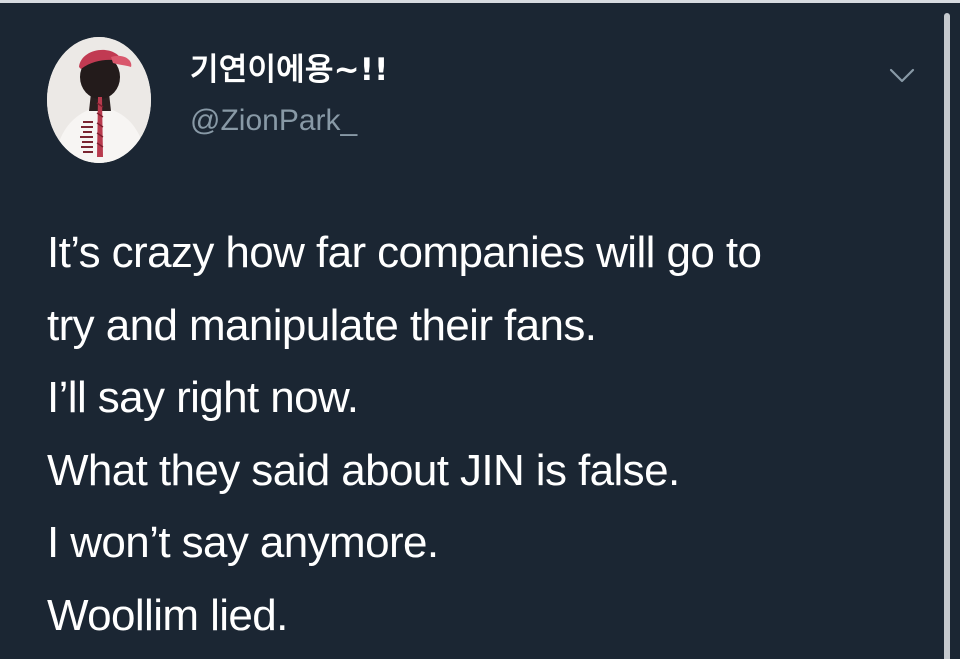 The image size is (960, 659). What do you see at coordinates (947, 336) in the screenshot?
I see `vertical-scrollbar` at bounding box center [947, 336].